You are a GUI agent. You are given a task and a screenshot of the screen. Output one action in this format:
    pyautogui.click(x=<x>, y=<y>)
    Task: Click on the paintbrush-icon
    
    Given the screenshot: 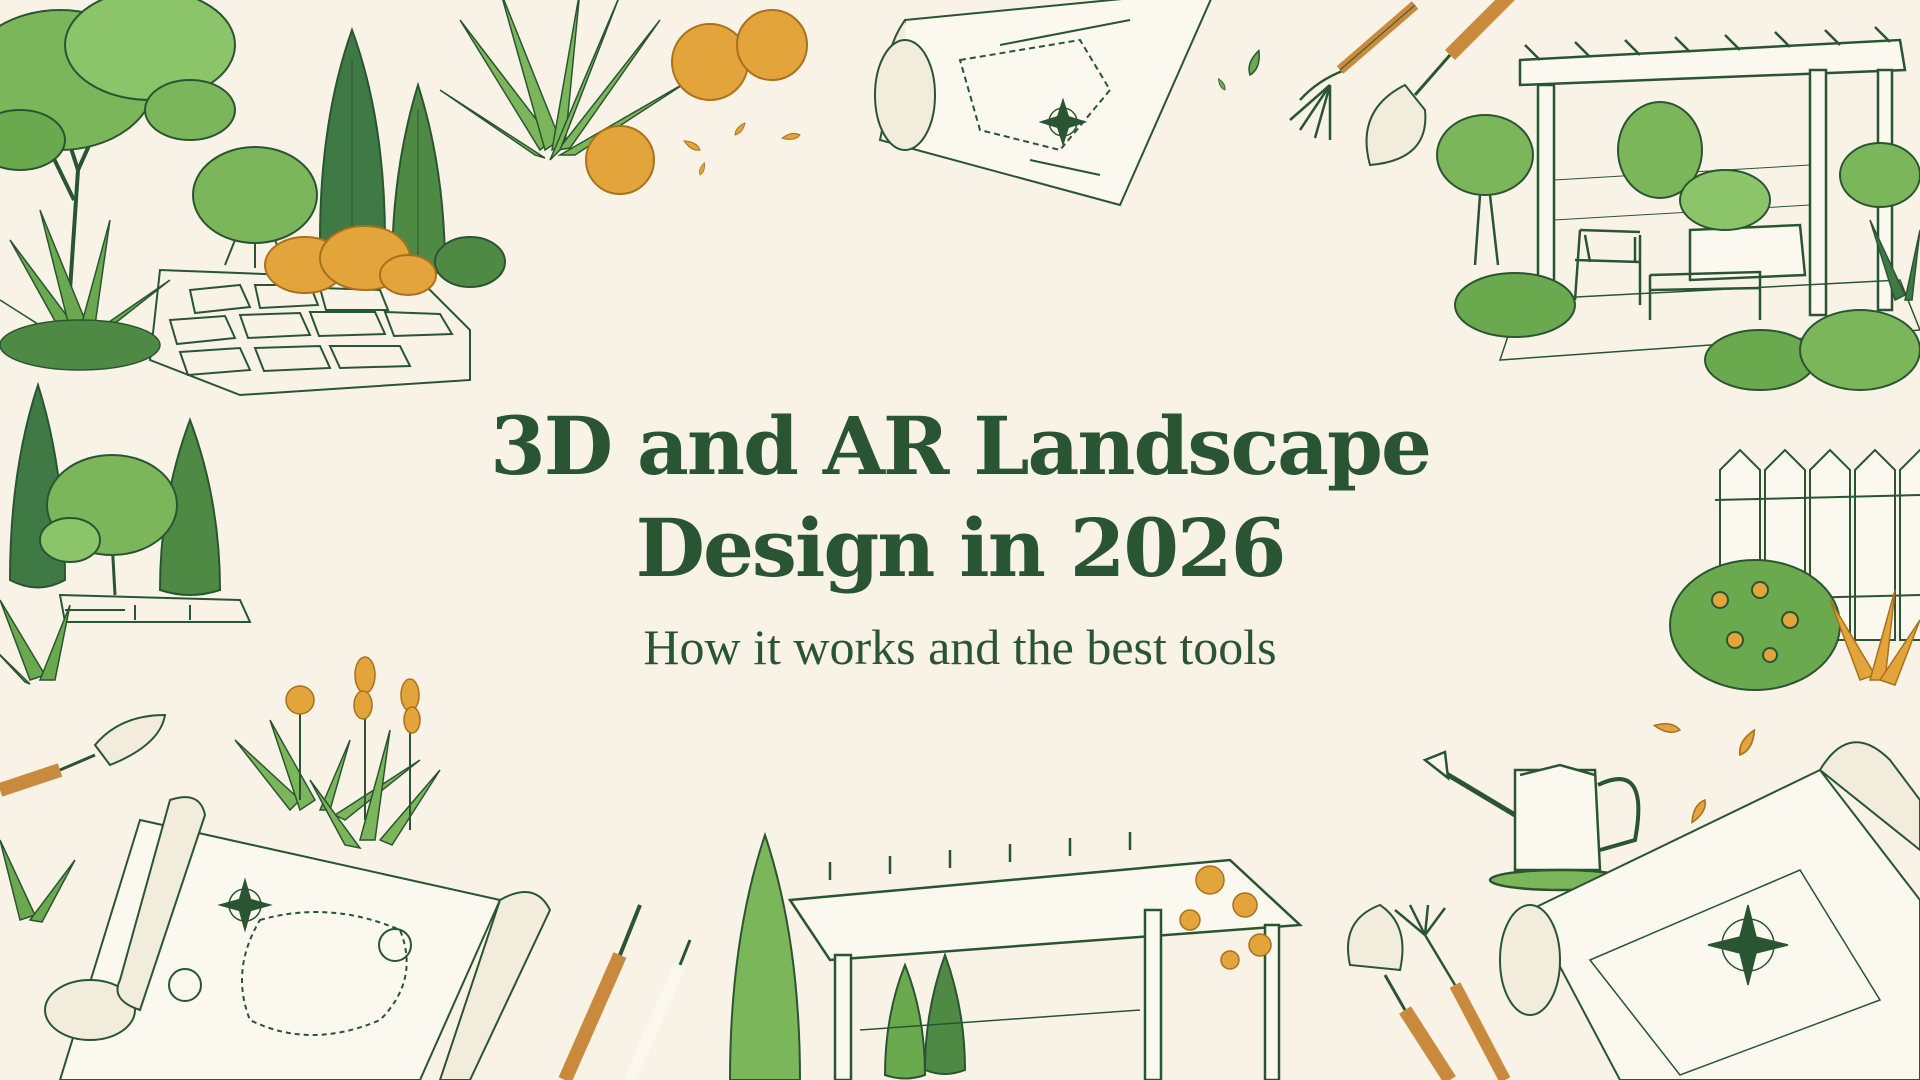 What is the action you would take?
    pyautogui.click(x=600, y=992)
    